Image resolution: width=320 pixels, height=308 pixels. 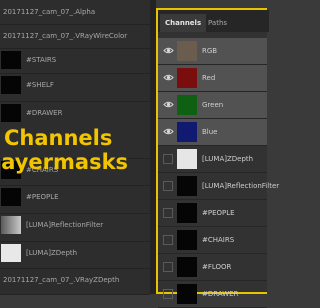 I want to click on layer-row: 20171127_cam_07_.Alpha, so click(x=75, y=12).